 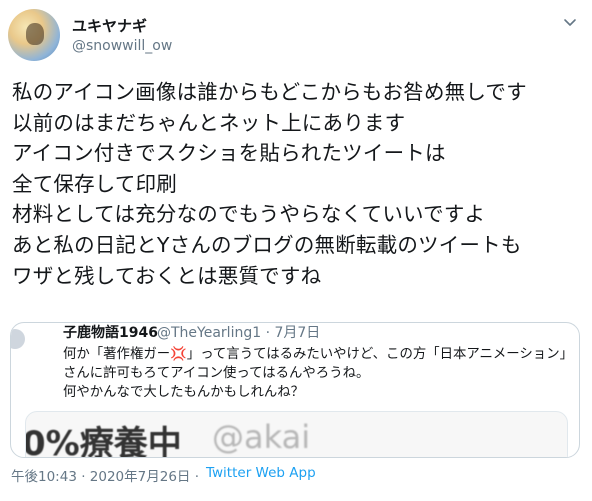 What do you see at coordinates (105, 475) in the screenshot?
I see `tweet-timestamp: 午後10:43 · 2020年7月26日 ·` at bounding box center [105, 475].